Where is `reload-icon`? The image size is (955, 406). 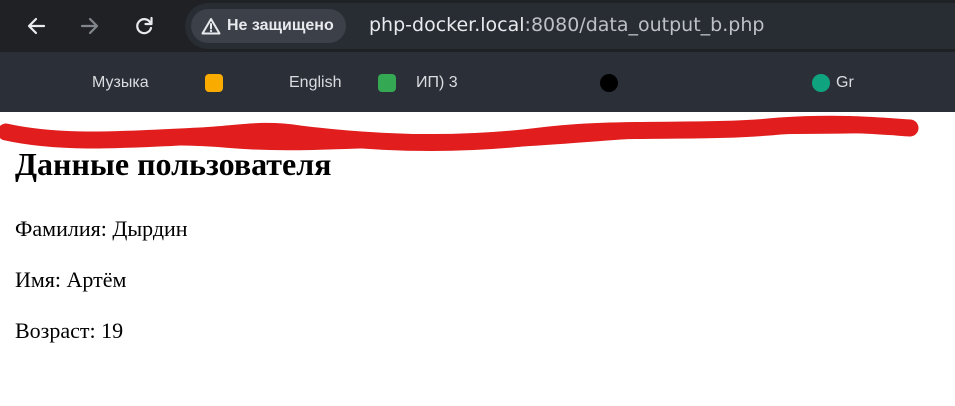 reload-icon is located at coordinates (144, 25).